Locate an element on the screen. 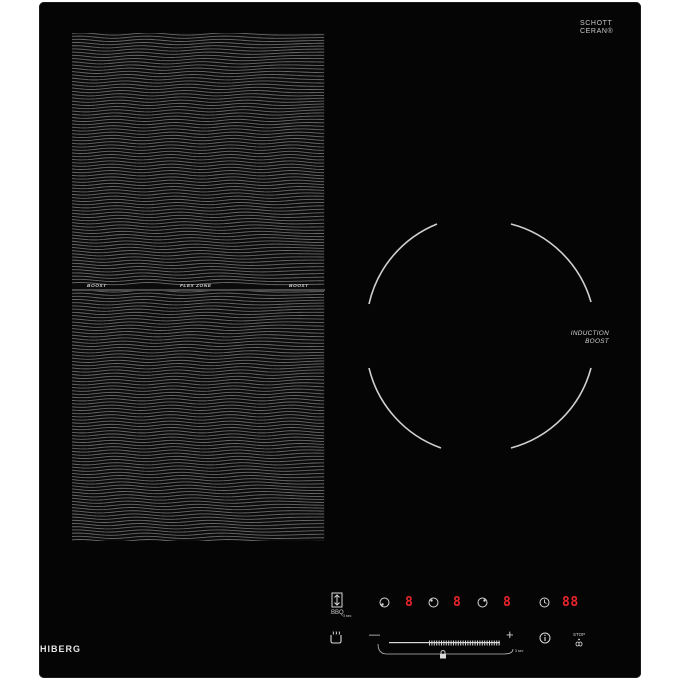  flex-zone-divider is located at coordinates (198, 290).